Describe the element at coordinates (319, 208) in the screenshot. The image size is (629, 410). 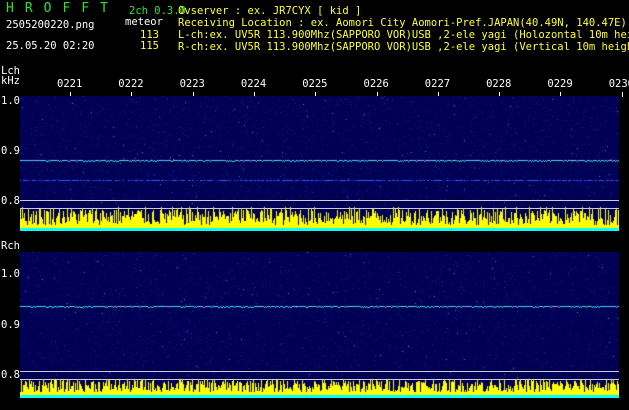
I see `lch-level-top` at that location.